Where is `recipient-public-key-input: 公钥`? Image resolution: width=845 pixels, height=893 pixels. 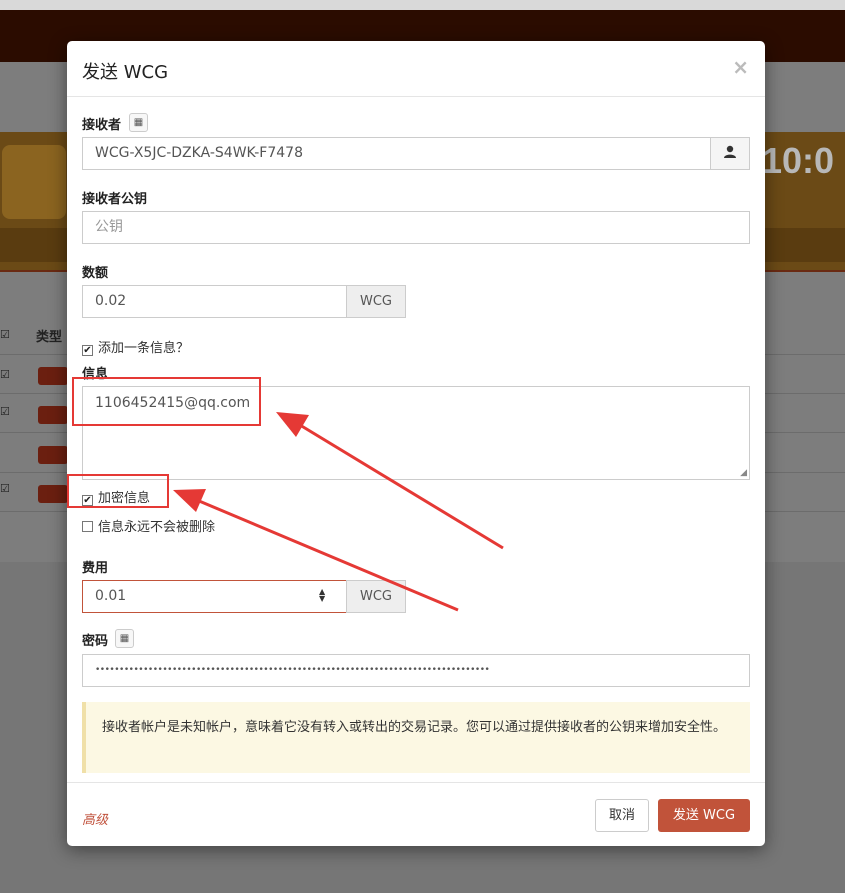 recipient-public-key-input: 公钥 is located at coordinates (416, 227).